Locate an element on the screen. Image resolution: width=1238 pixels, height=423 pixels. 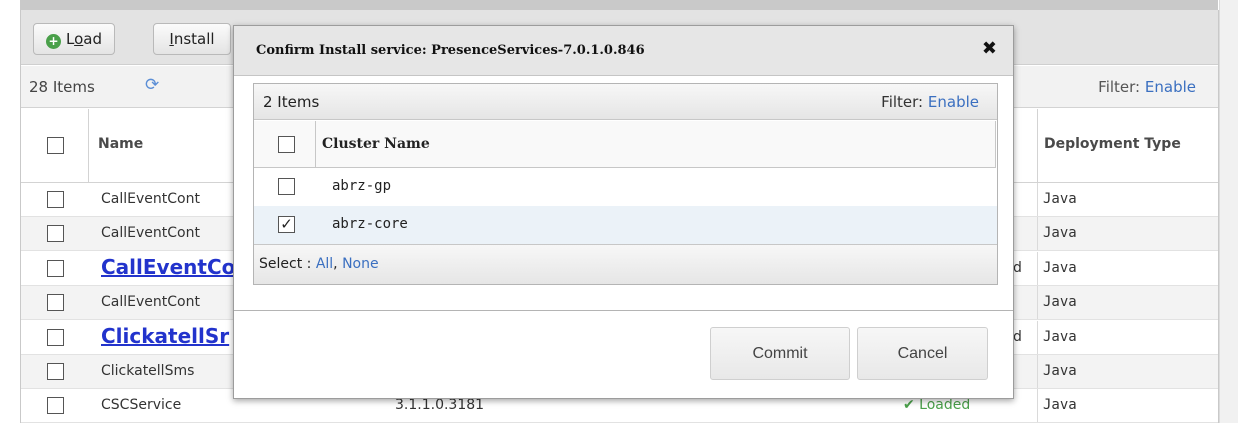
cluster-name-column-header: Cluster Name is located at coordinates (376, 144).